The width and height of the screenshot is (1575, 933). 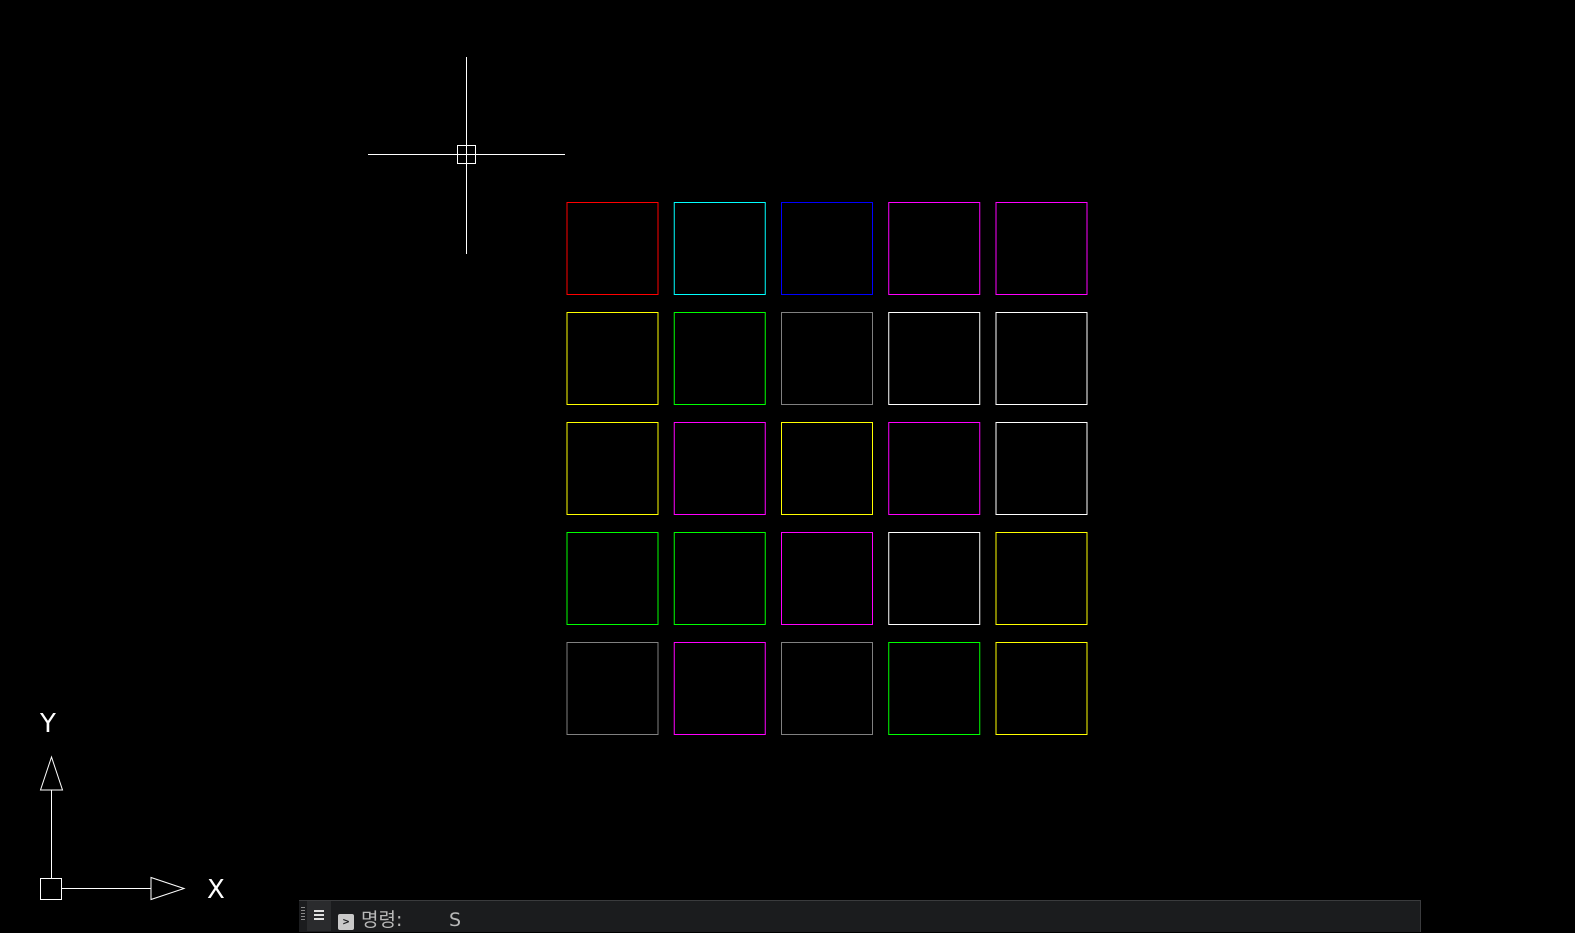 What do you see at coordinates (346, 922) in the screenshot?
I see `command-prompt-icon: >` at bounding box center [346, 922].